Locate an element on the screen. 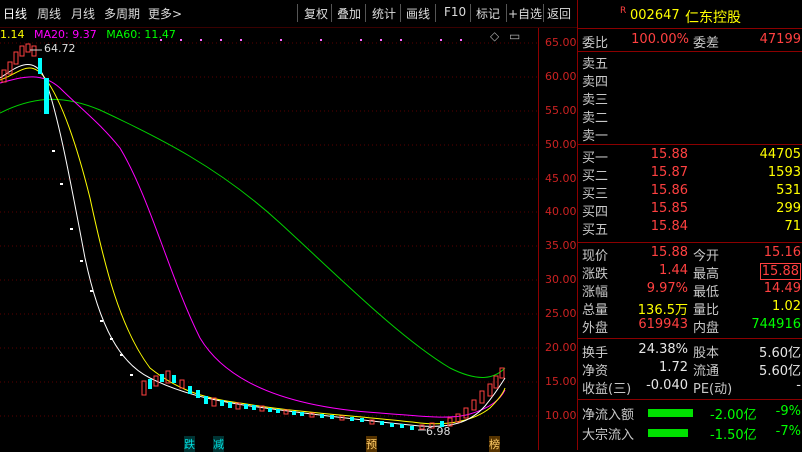 This screenshot has height=452, width=802. quote-label: 今开 is located at coordinates (706, 256).